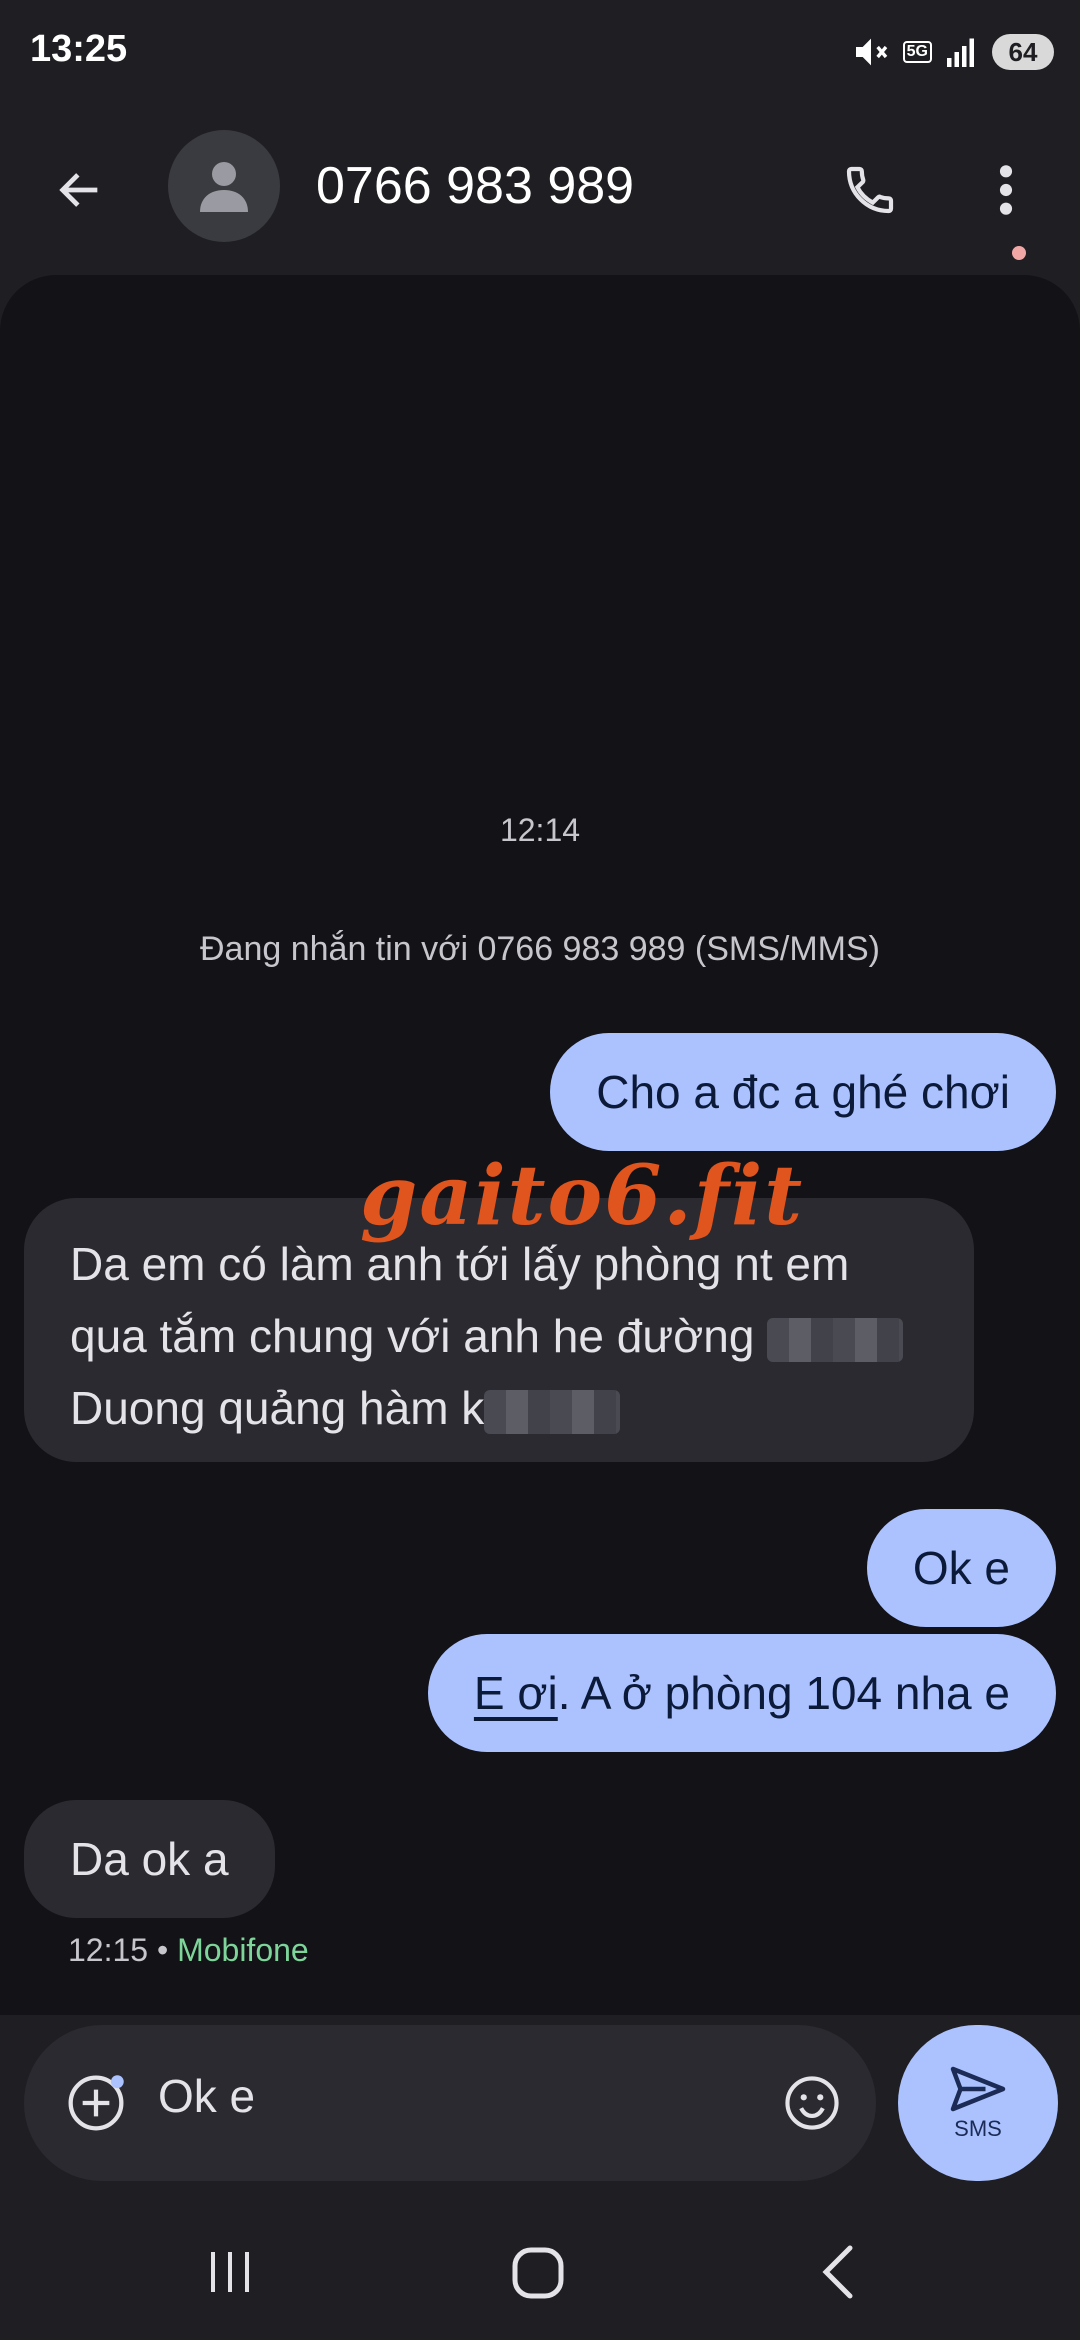 This screenshot has height=2340, width=1080. What do you see at coordinates (538, 2273) in the screenshot?
I see `nav-home-icon` at bounding box center [538, 2273].